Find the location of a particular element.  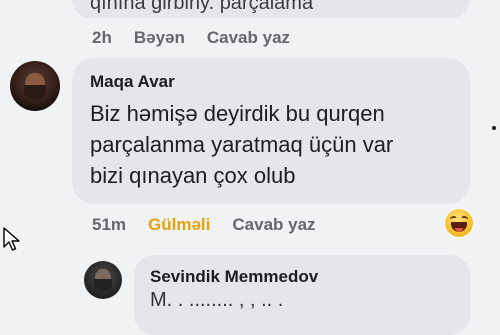

comment-author: Maqa Avar is located at coordinates (132, 82).